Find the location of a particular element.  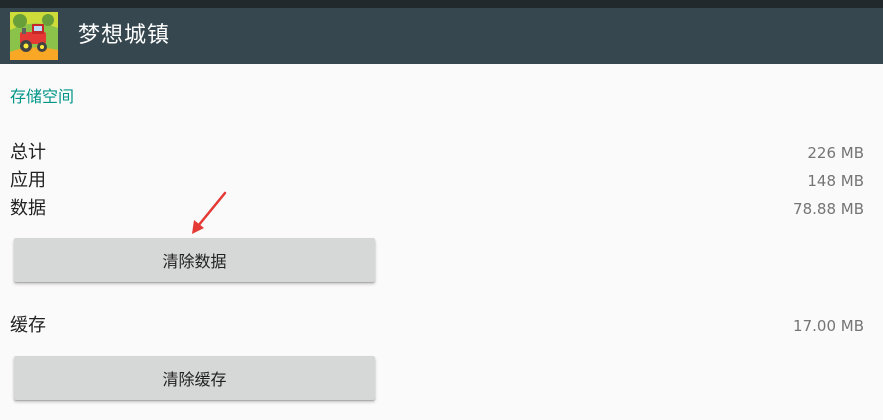

storage-section-title: 存储空间 is located at coordinates (42, 96).